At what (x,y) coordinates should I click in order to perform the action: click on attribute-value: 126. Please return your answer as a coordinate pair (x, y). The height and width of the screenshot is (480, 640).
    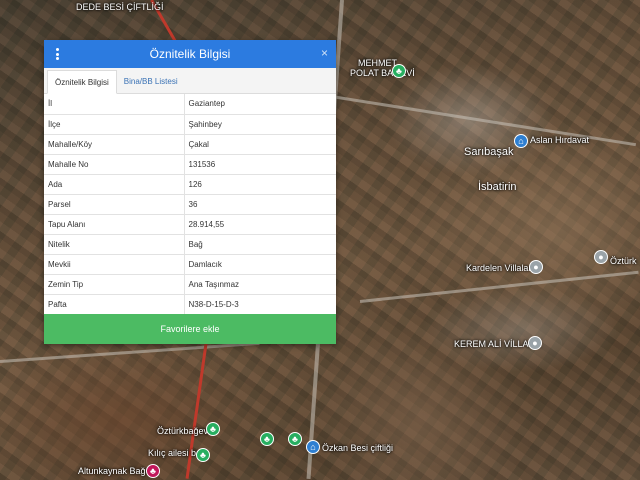
    Looking at the image, I should click on (260, 184).